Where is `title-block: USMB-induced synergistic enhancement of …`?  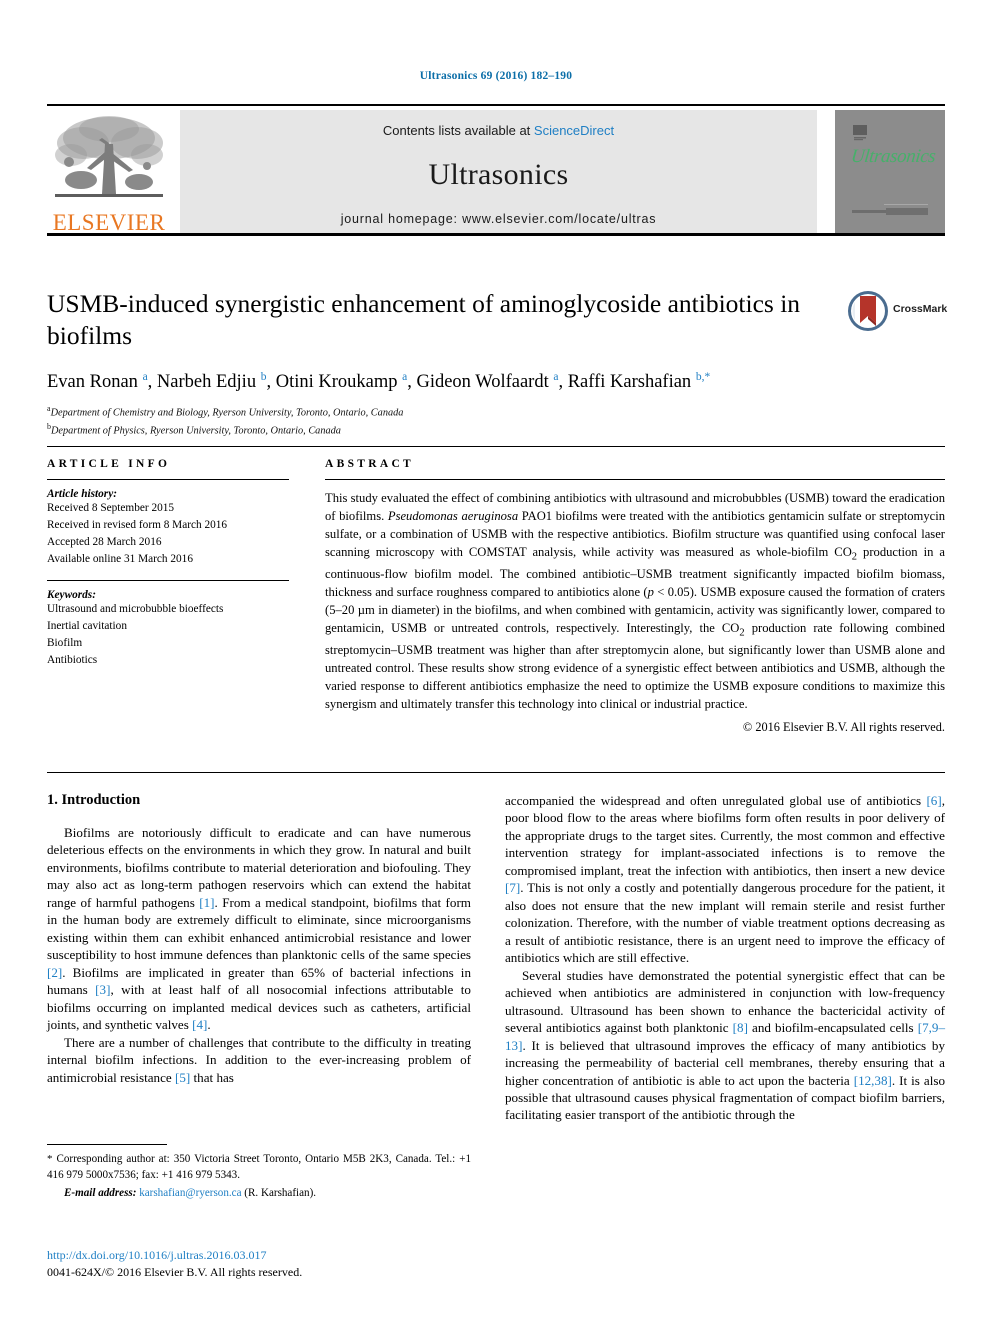
title-block: USMB-induced synergistic enhancement of … is located at coordinates (497, 364).